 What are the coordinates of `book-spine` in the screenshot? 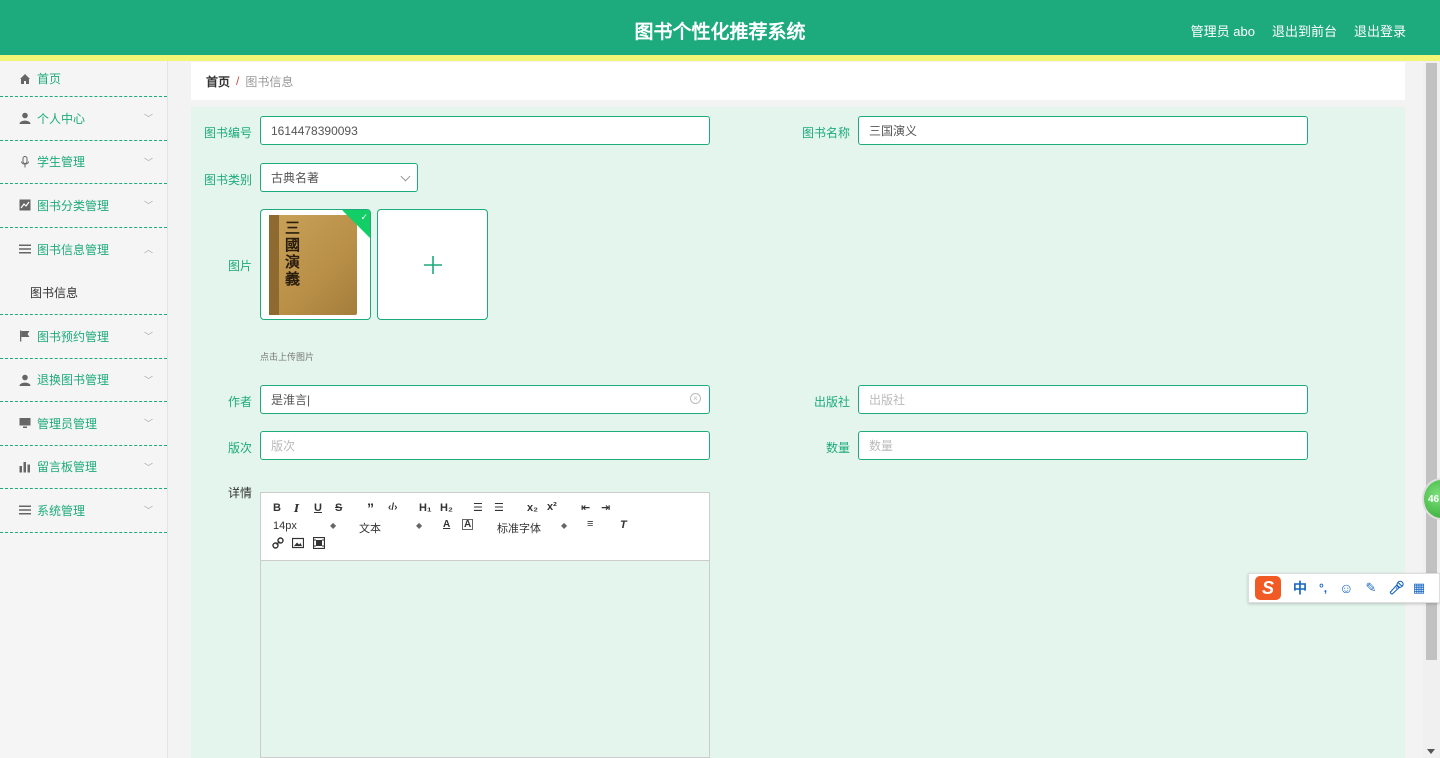 It's located at (274, 265).